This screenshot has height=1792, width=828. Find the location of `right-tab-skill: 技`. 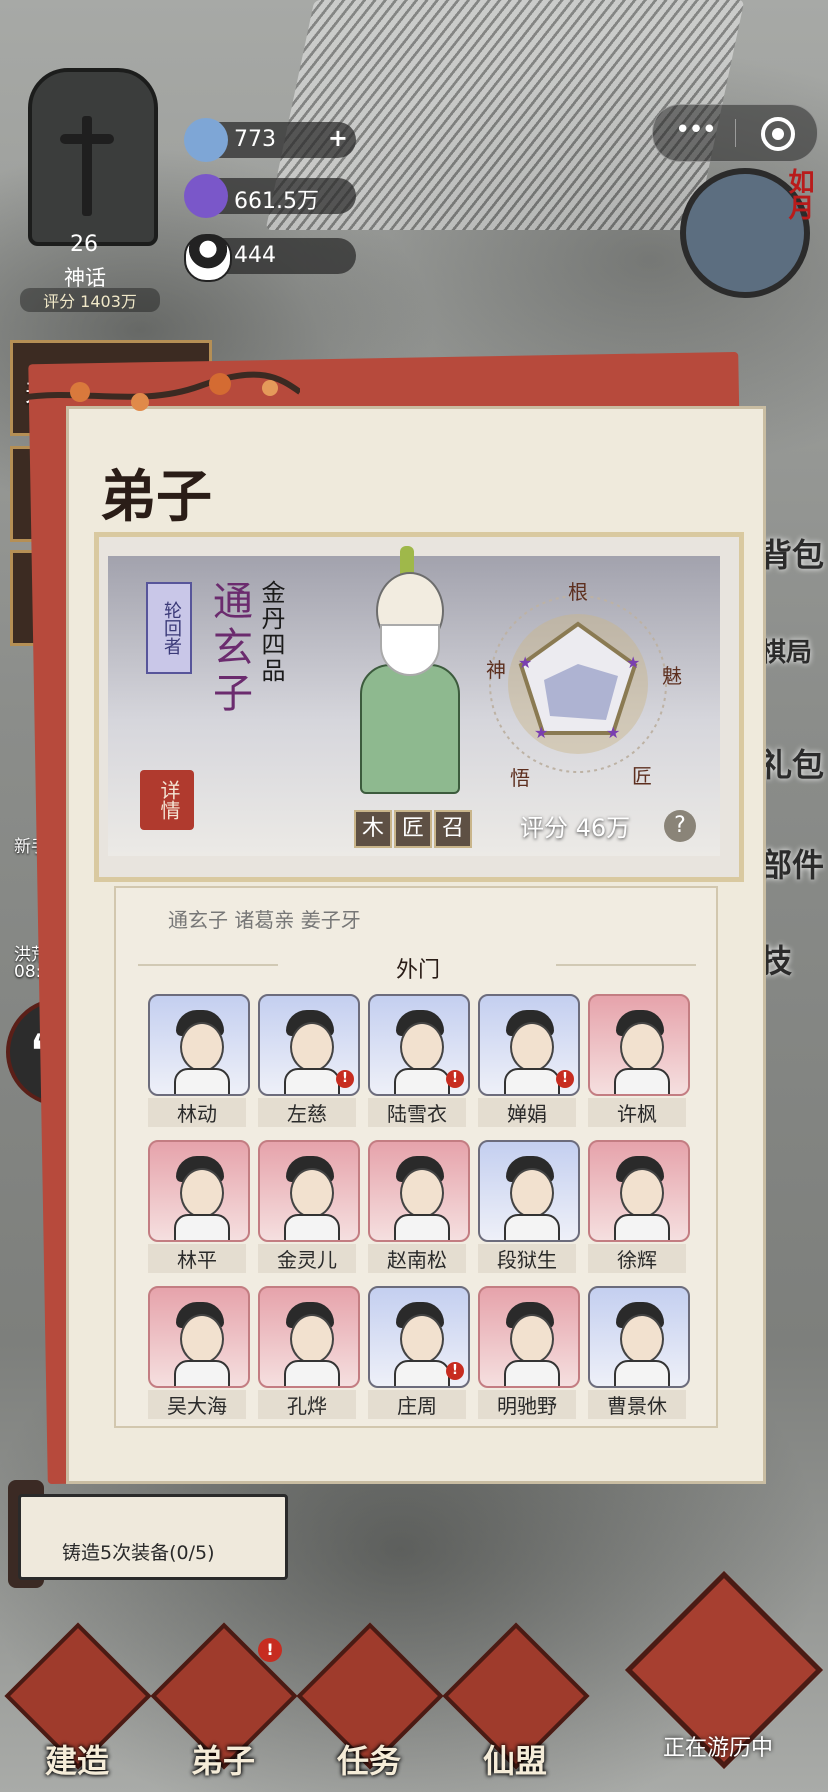

right-tab-skill: 技 is located at coordinates (794, 959).